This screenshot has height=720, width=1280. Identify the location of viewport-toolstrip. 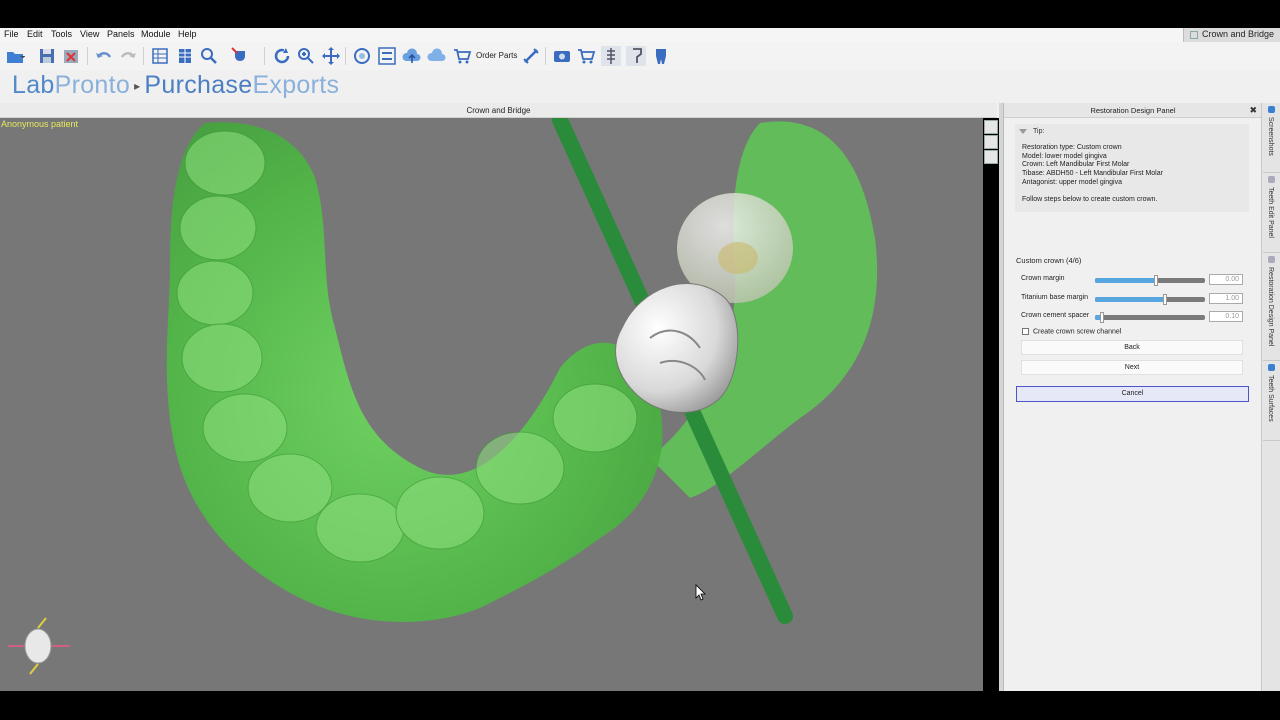
(991, 404).